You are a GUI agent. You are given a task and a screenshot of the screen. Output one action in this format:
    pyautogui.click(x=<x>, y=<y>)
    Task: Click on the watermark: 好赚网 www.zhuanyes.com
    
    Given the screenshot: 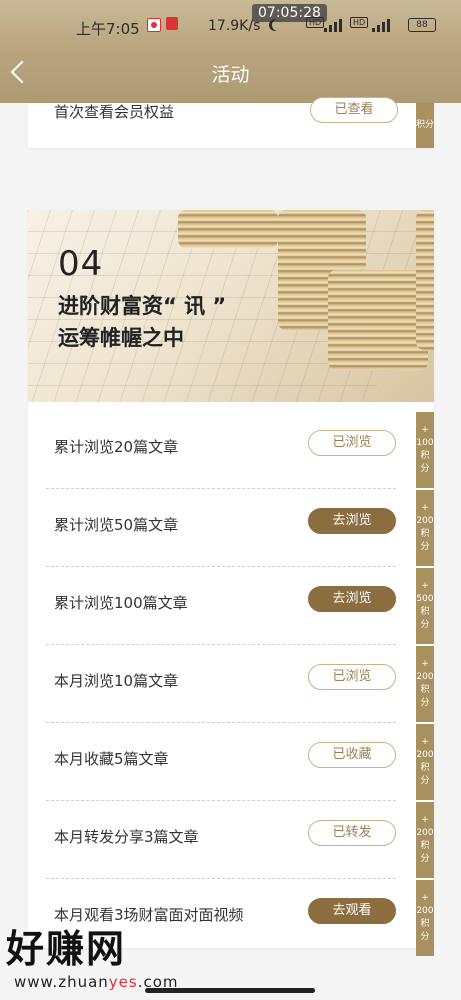 What is the action you would take?
    pyautogui.click(x=92, y=954)
    